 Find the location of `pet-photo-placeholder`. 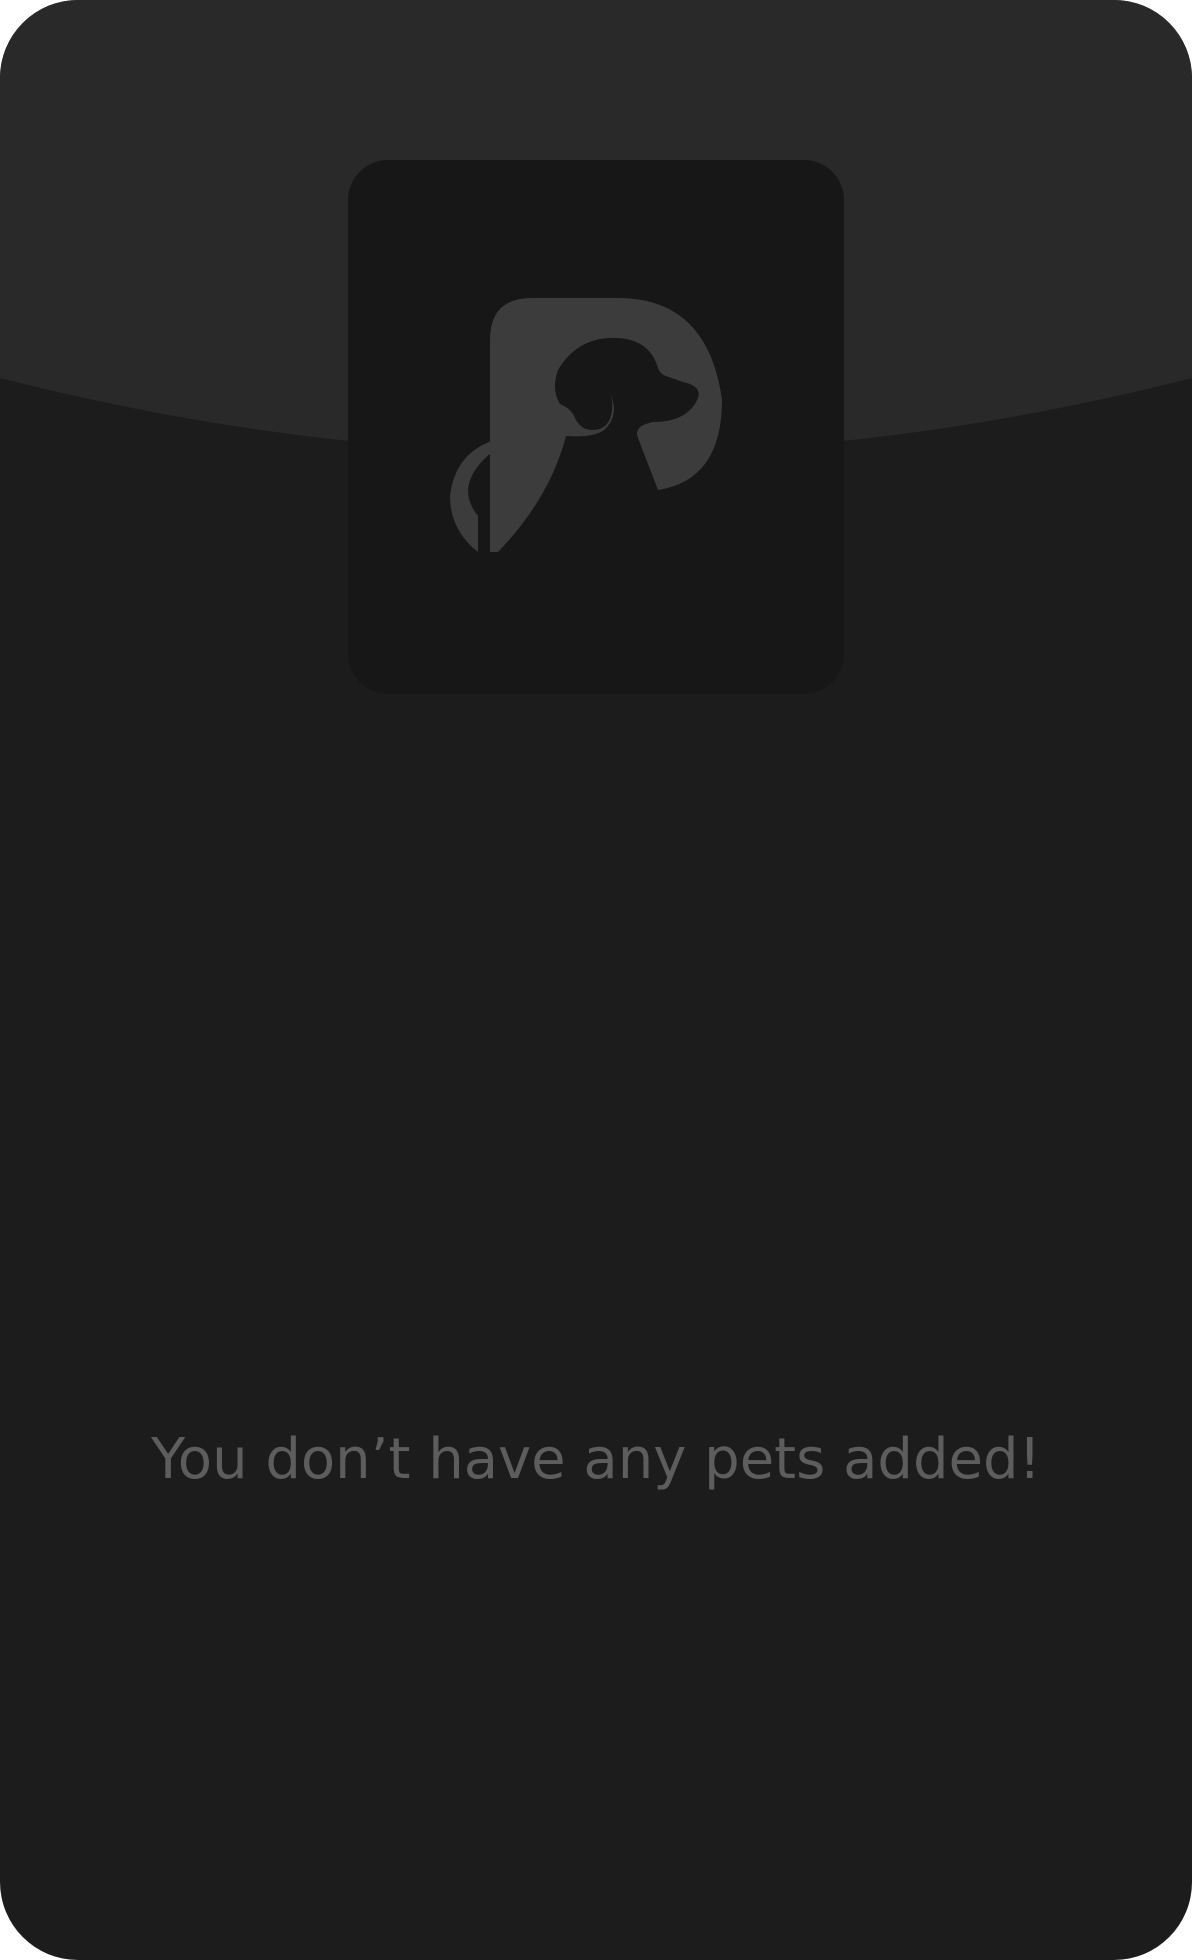

pet-photo-placeholder is located at coordinates (596, 427).